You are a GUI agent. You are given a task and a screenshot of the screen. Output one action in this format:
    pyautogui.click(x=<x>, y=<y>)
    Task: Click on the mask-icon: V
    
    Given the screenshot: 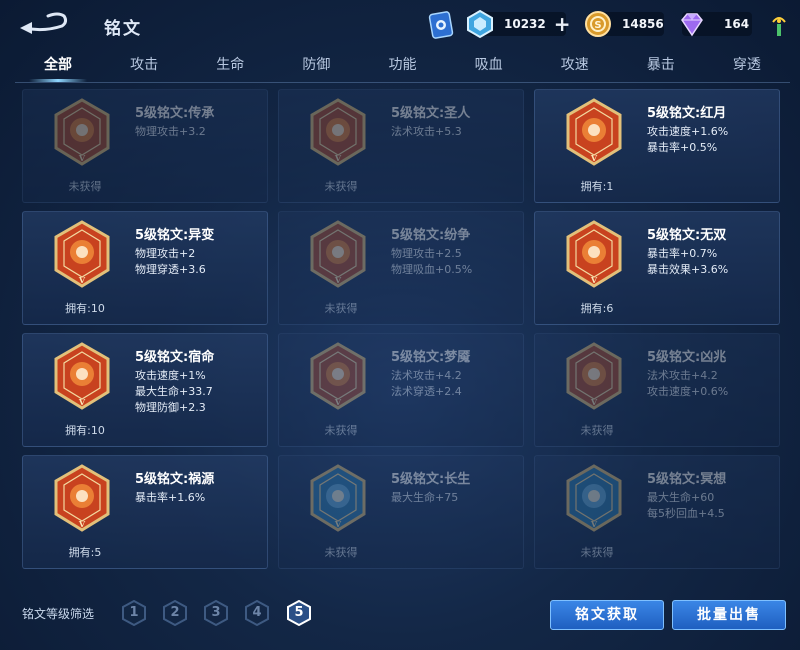 What is the action you would take?
    pyautogui.click(x=82, y=254)
    